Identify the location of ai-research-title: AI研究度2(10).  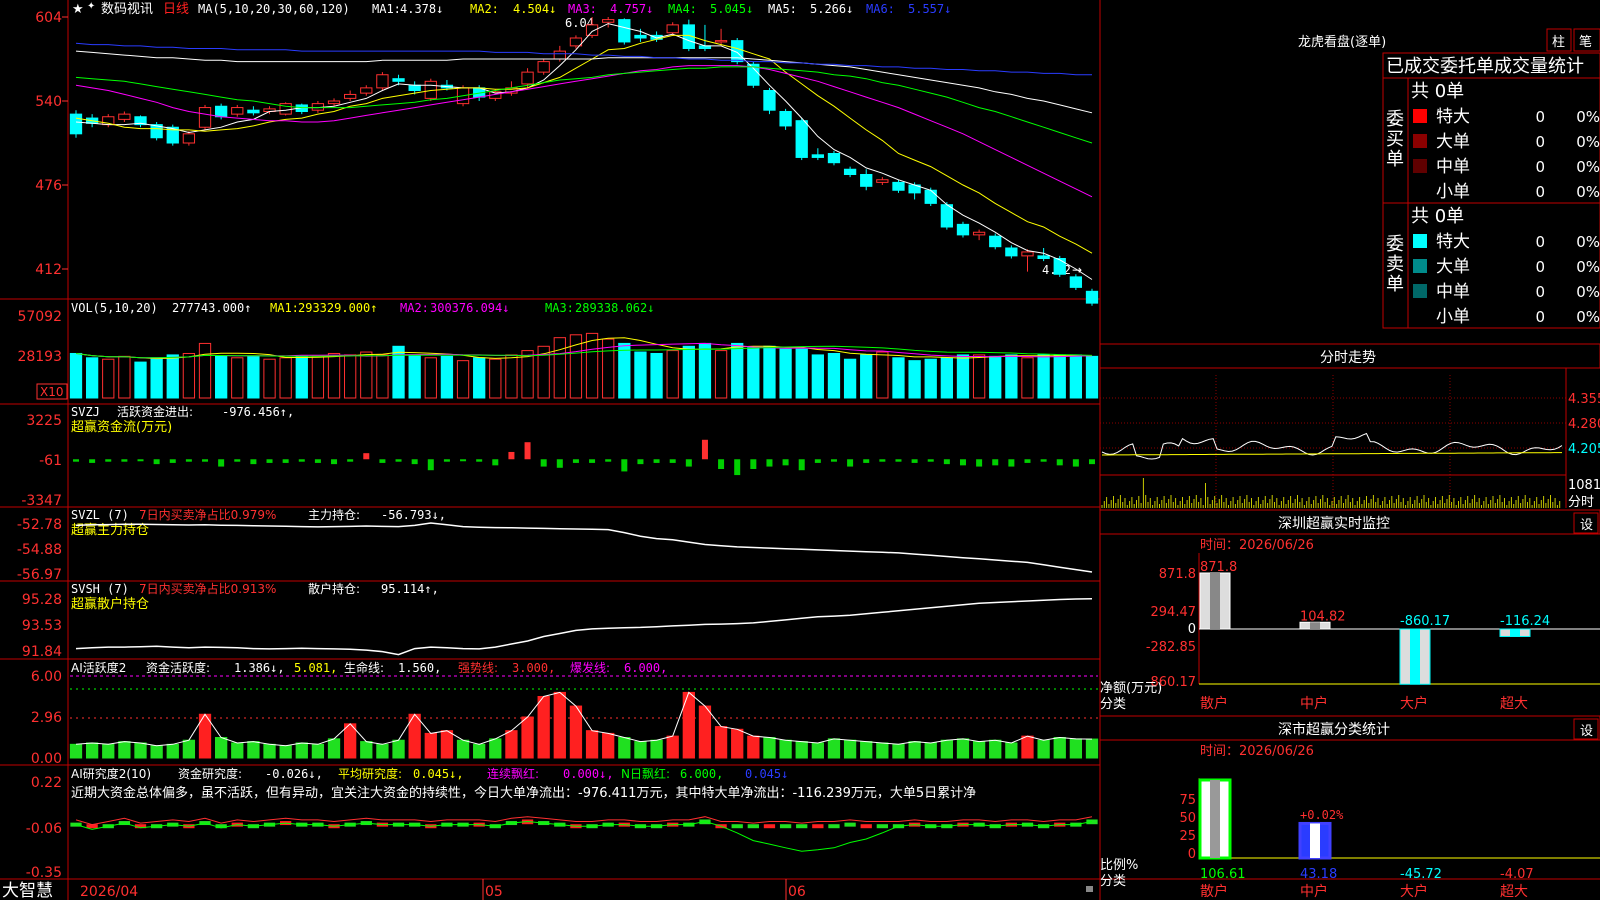
(111, 773).